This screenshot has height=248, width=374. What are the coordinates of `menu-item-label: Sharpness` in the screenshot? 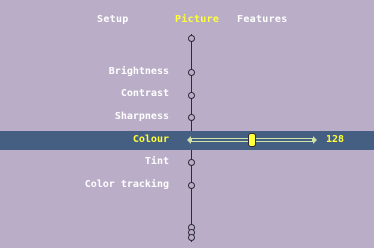 It's located at (141, 116).